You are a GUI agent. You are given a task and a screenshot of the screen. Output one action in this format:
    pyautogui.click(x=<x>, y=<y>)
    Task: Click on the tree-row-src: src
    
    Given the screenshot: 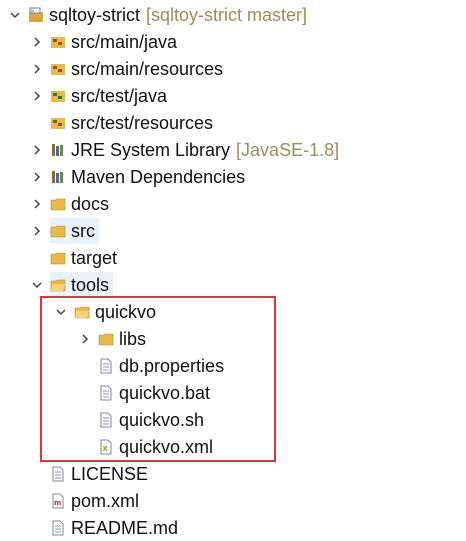 What is the action you would take?
    pyautogui.click(x=64, y=231)
    